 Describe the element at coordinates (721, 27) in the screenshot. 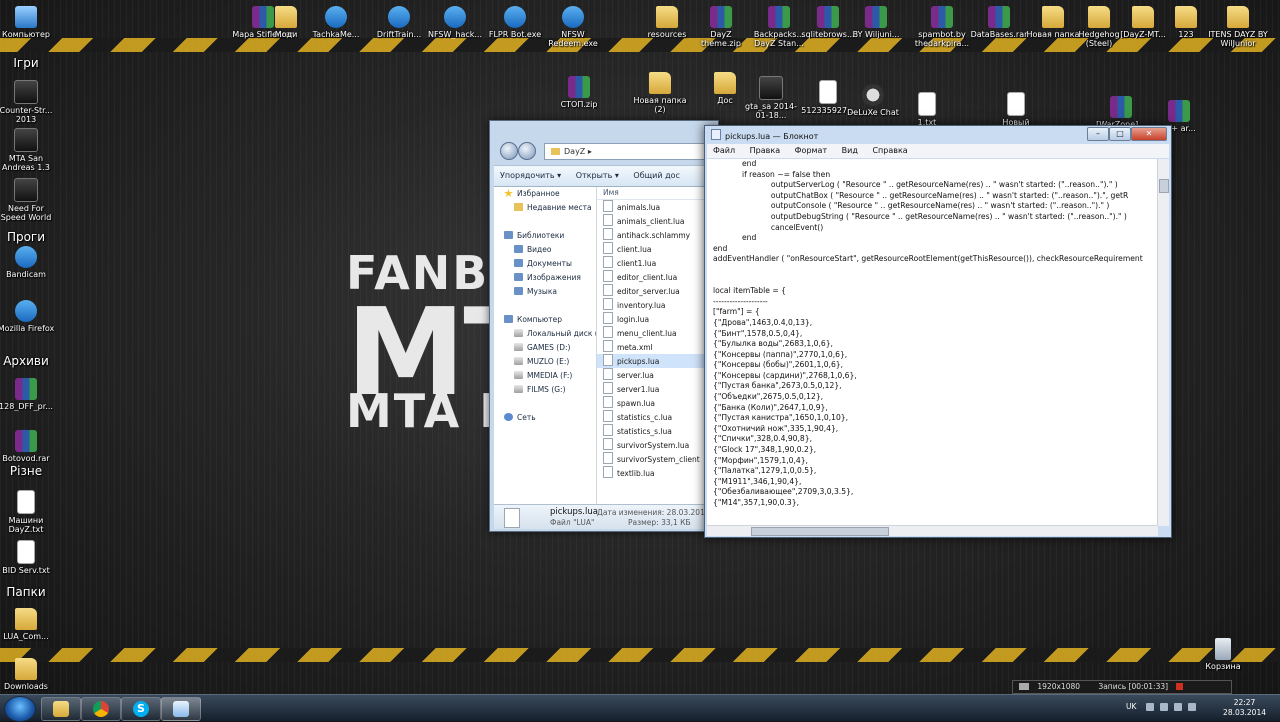

I see `desktop-icon: DayZ theme.zip` at that location.